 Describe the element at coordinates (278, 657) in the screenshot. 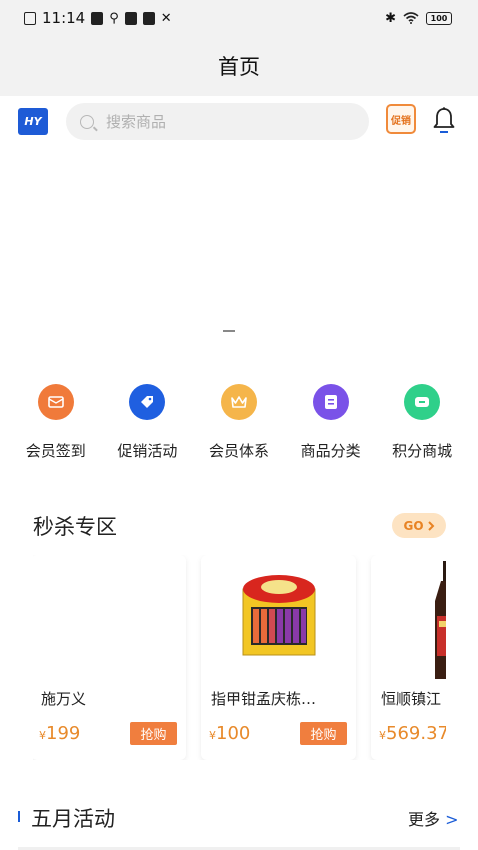

I see `product-card: 指甲钳孟庆栋… ¥100 抢购` at that location.